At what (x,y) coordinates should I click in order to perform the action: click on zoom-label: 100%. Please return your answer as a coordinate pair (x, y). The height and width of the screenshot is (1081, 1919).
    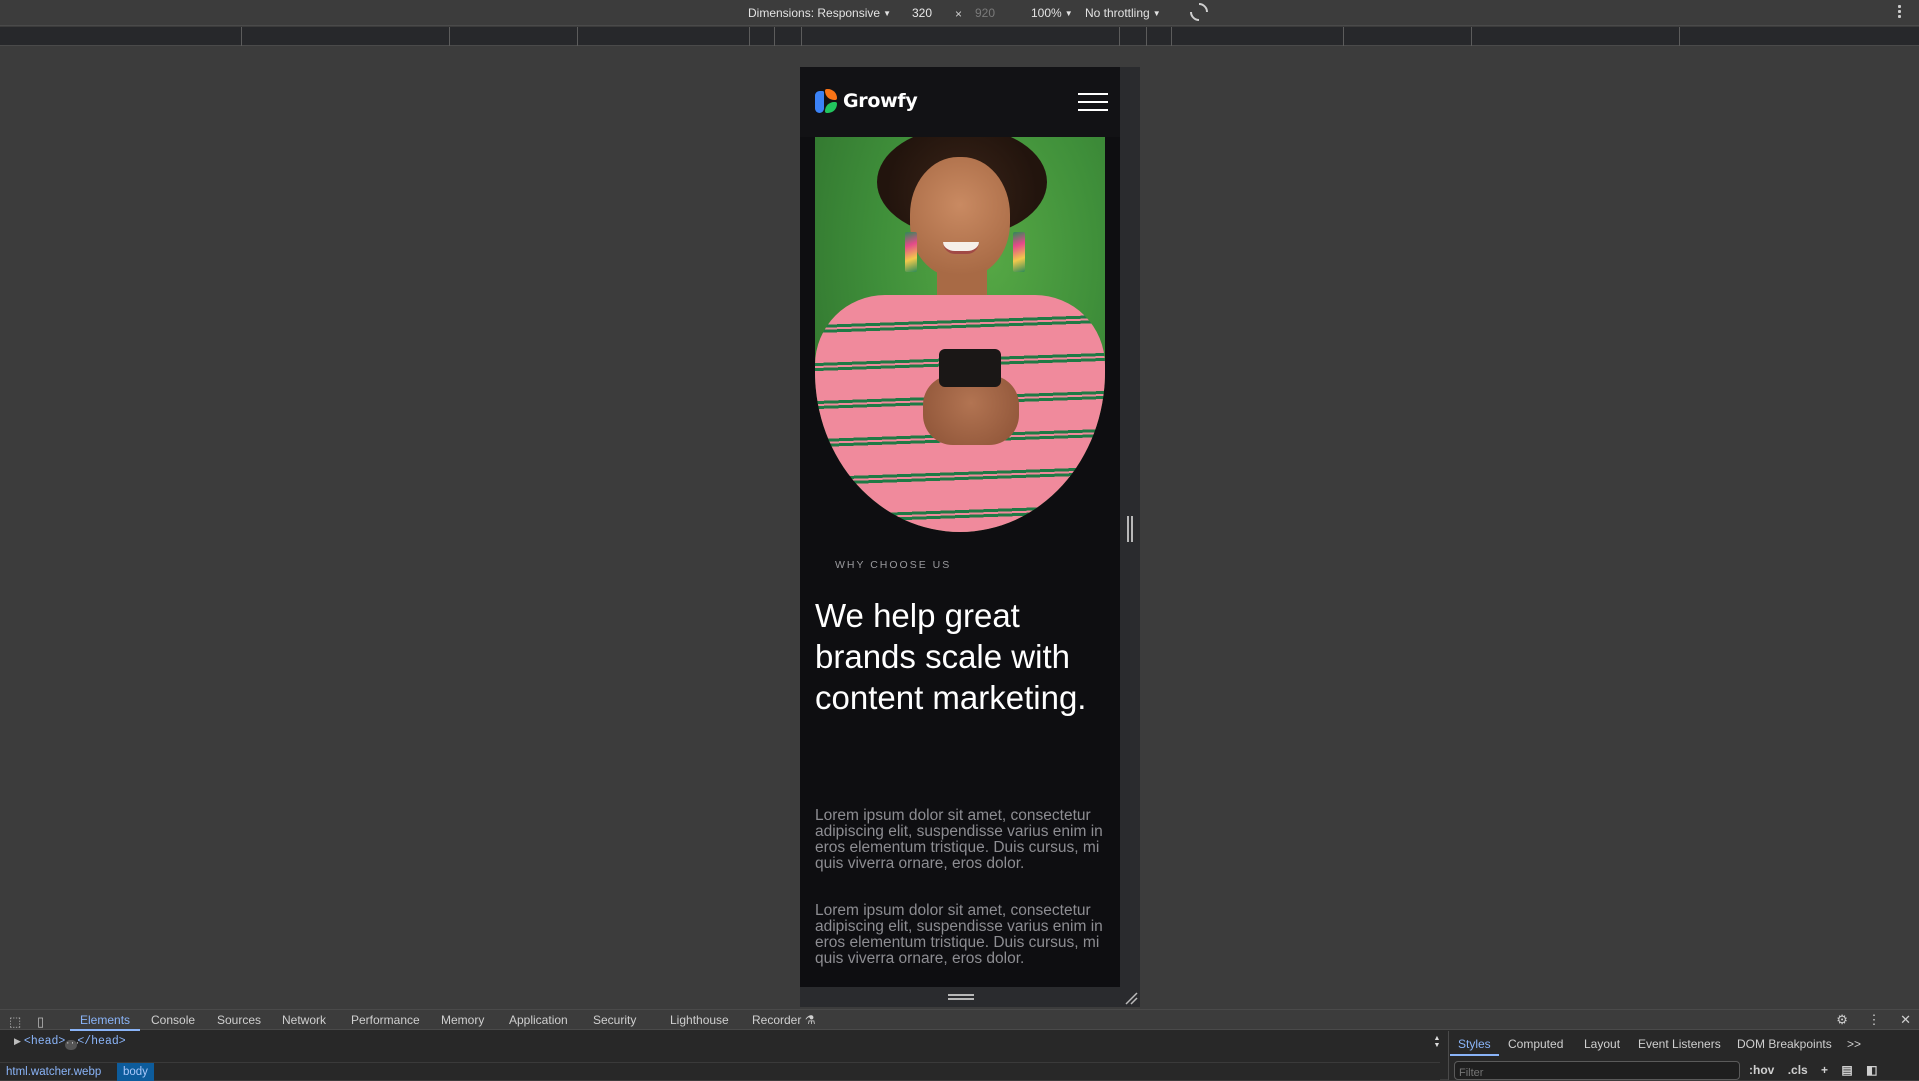
    Looking at the image, I should click on (1046, 13).